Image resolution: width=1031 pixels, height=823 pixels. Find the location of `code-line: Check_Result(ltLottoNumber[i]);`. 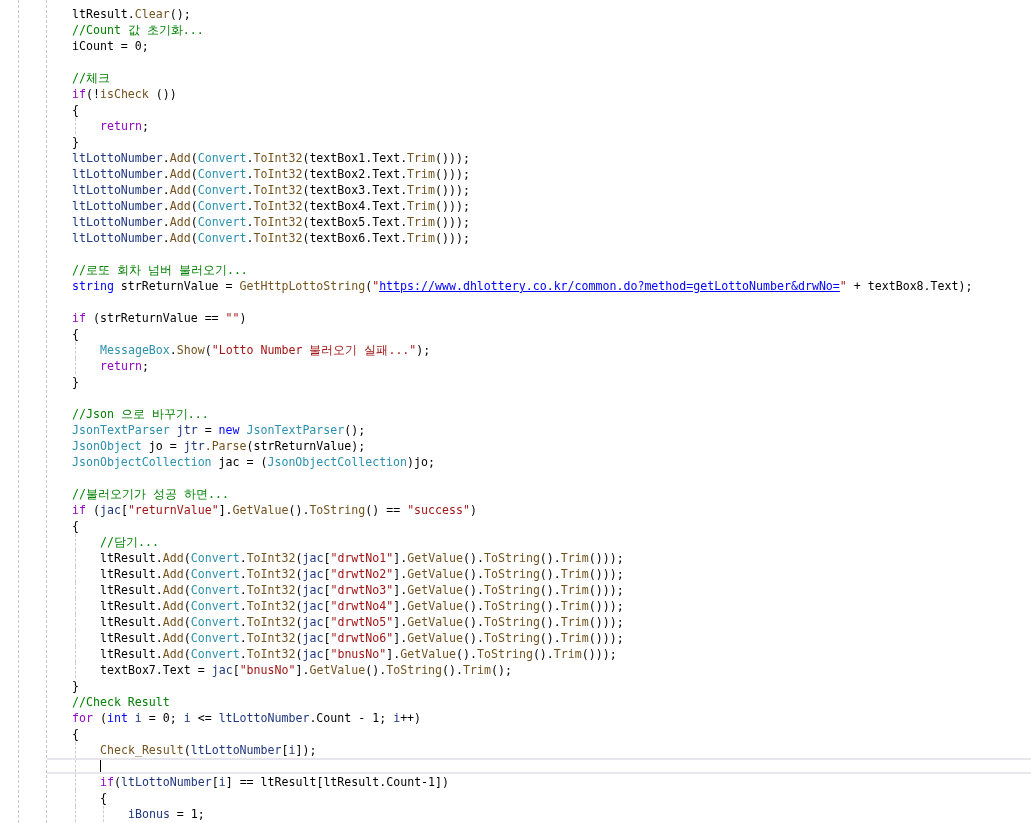

code-line: Check_Result(ltLottoNumber[i]); is located at coordinates (208, 750).